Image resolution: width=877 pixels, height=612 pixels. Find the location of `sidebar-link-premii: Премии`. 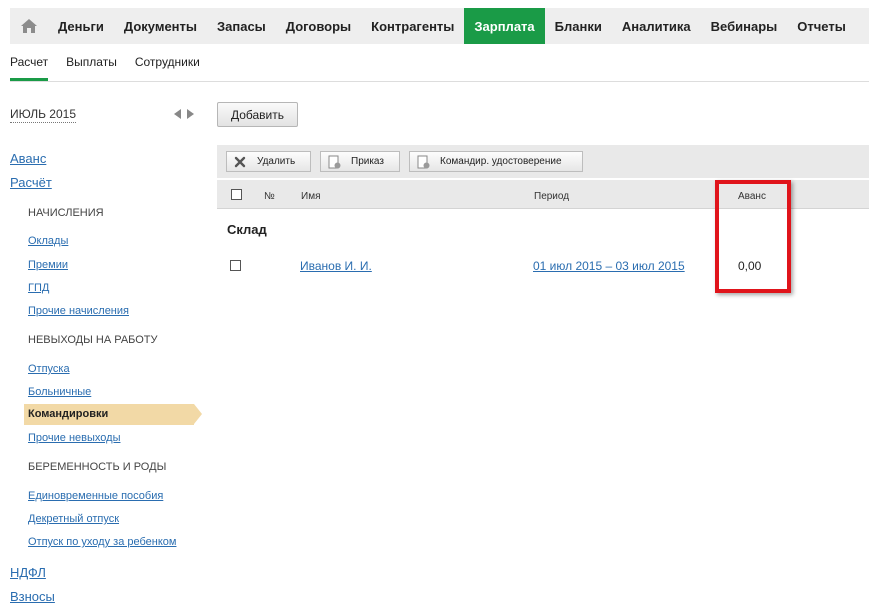

sidebar-link-premii: Премии is located at coordinates (48, 265).